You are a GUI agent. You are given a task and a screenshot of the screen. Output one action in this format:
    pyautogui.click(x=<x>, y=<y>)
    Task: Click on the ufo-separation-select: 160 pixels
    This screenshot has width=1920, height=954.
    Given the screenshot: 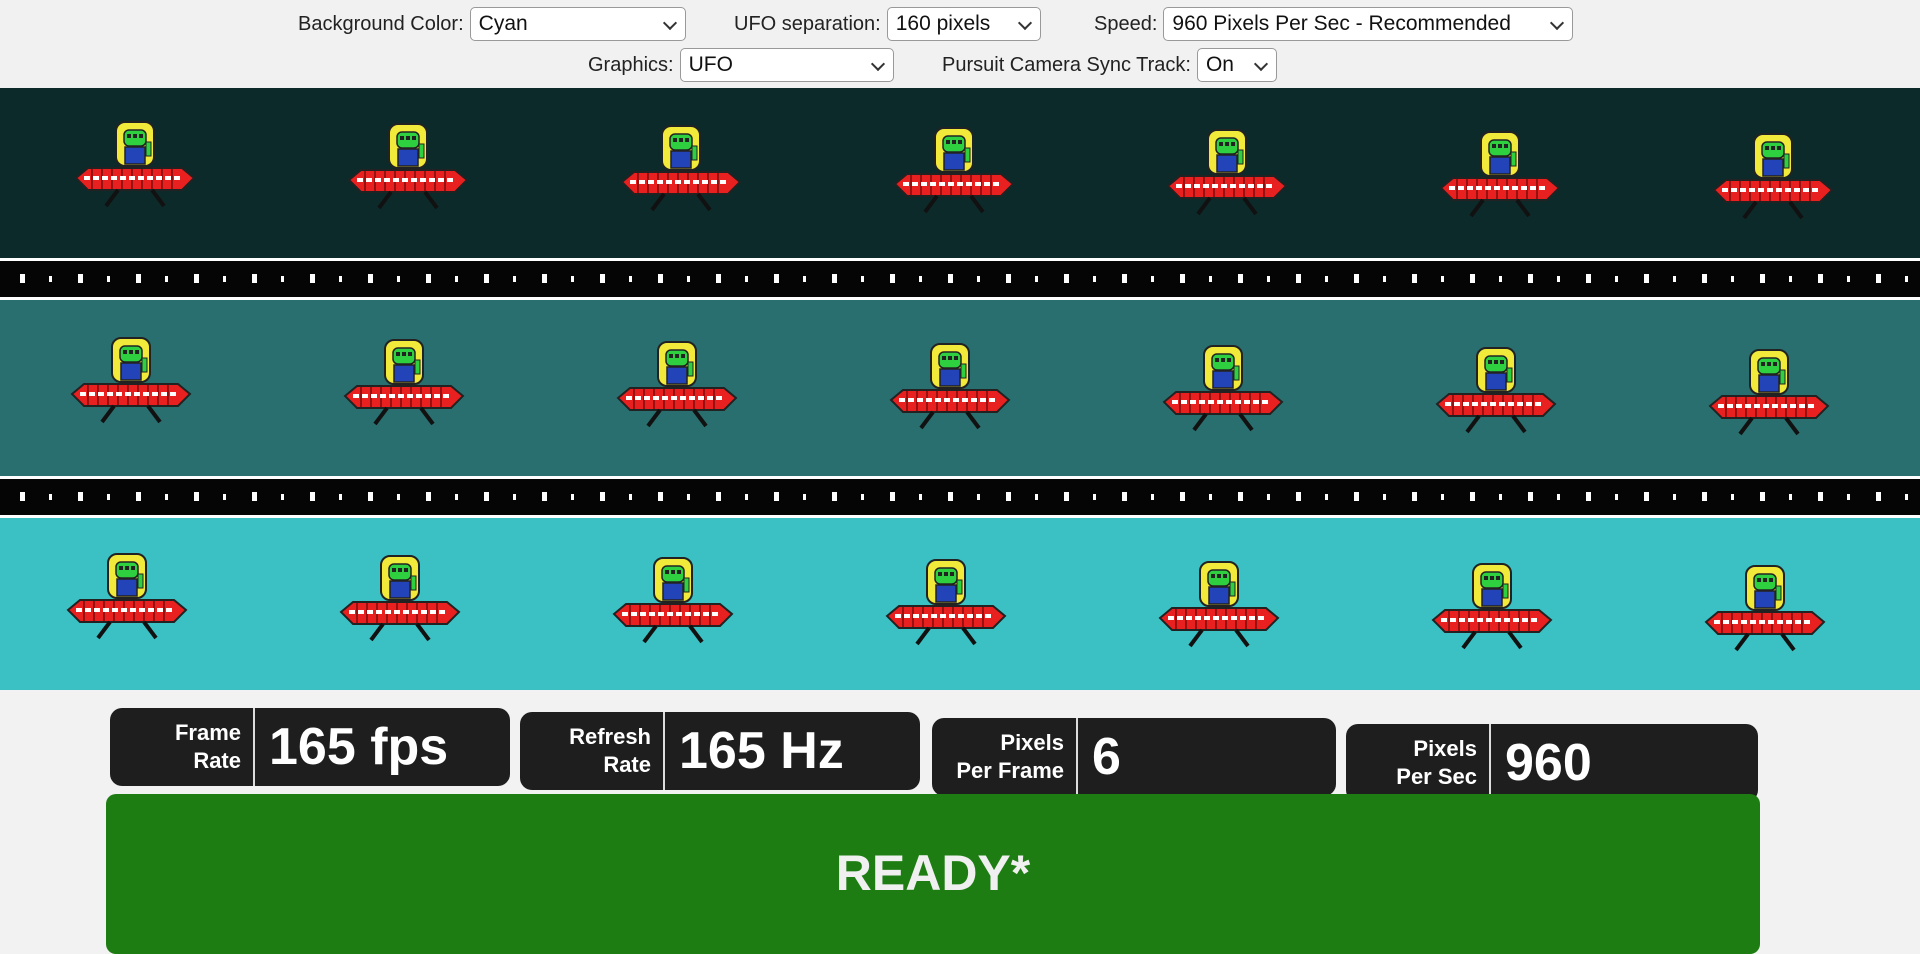 What is the action you would take?
    pyautogui.click(x=963, y=24)
    